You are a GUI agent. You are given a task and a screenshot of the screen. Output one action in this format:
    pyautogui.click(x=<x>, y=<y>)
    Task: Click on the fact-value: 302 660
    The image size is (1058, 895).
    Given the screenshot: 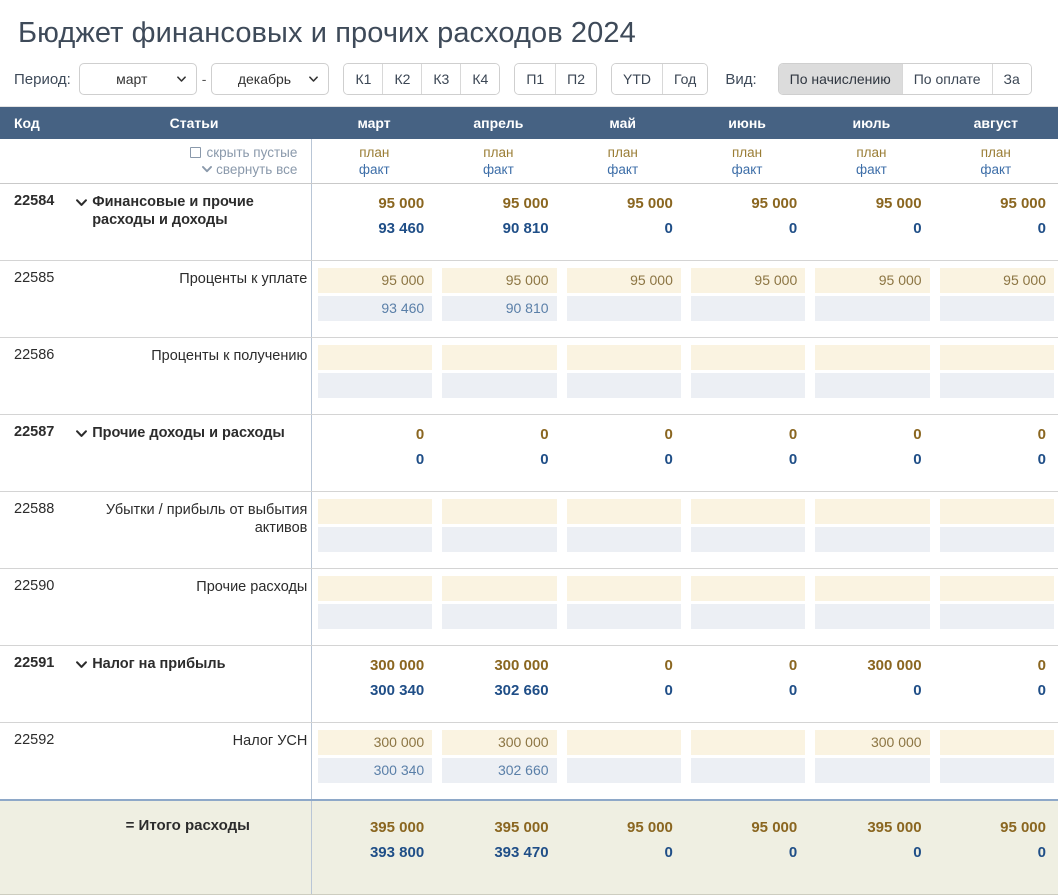 What is the action you would take?
    pyautogui.click(x=499, y=770)
    